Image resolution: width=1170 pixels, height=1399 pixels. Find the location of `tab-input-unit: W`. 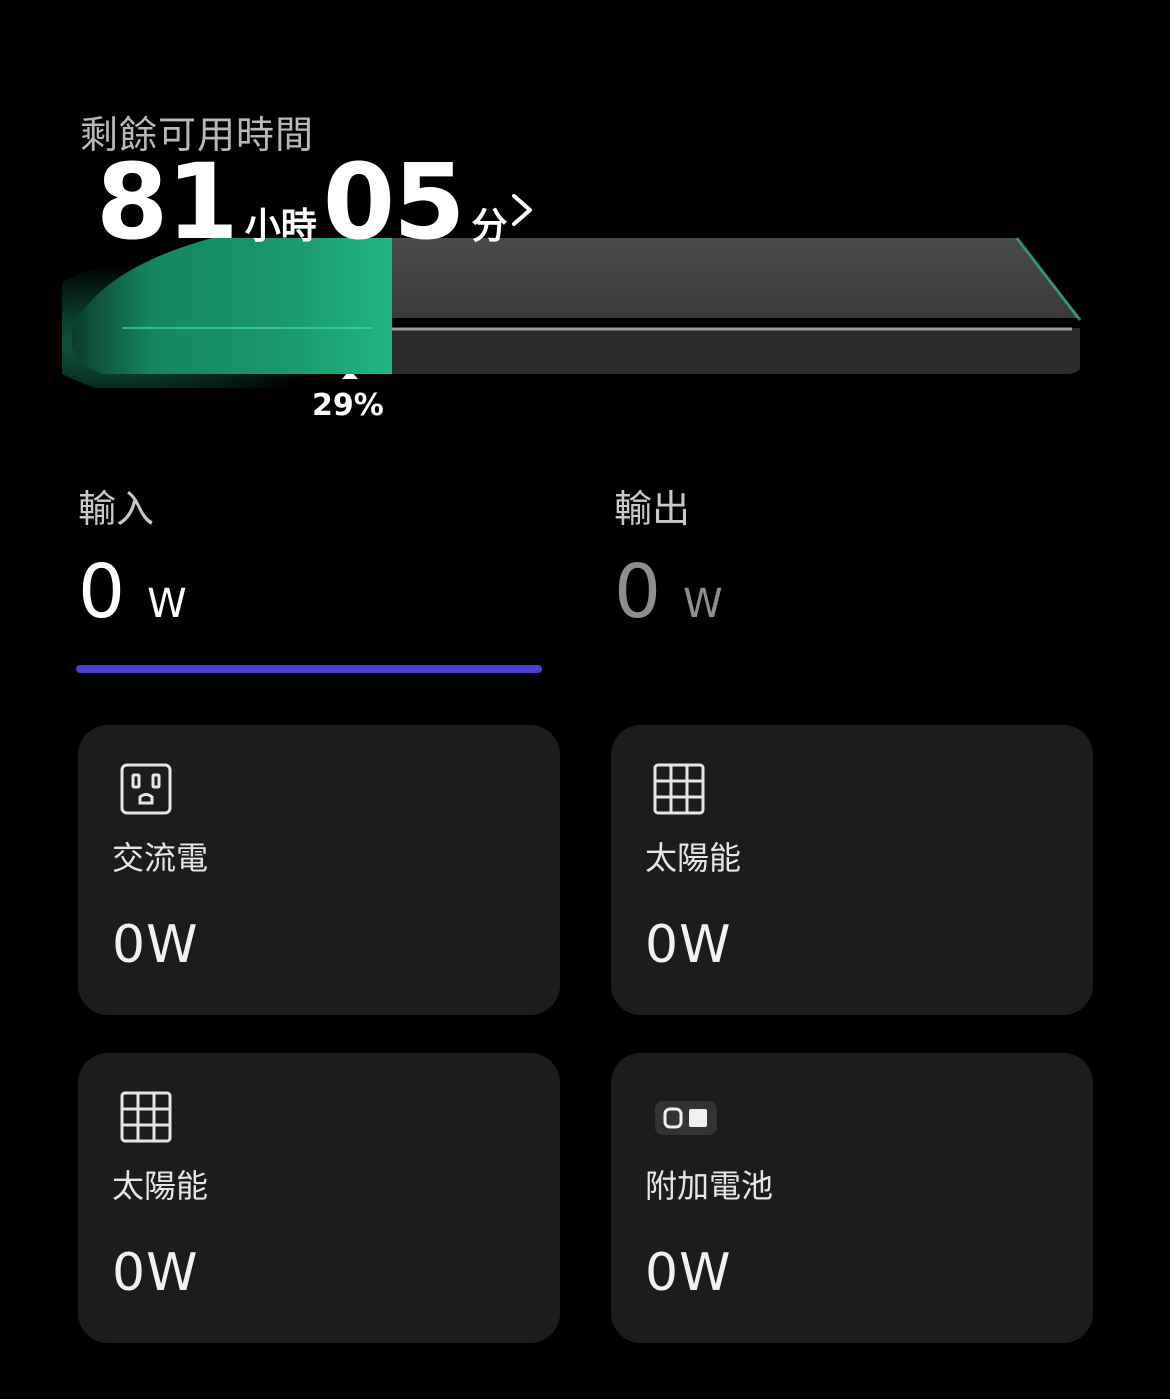

tab-input-unit: W is located at coordinates (167, 604).